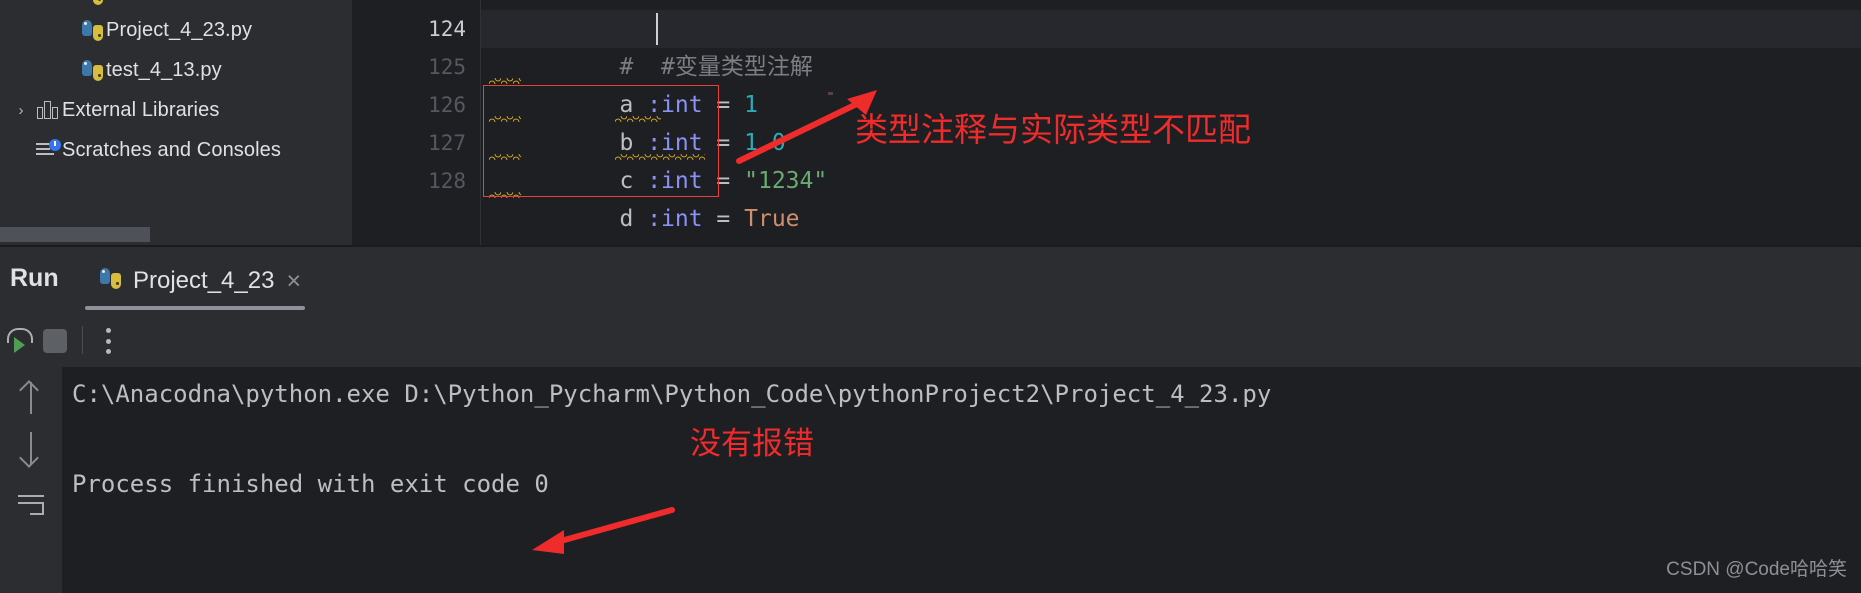 This screenshot has height=593, width=1861. Describe the element at coordinates (447, 181) in the screenshot. I see `line-number: 128` at that location.